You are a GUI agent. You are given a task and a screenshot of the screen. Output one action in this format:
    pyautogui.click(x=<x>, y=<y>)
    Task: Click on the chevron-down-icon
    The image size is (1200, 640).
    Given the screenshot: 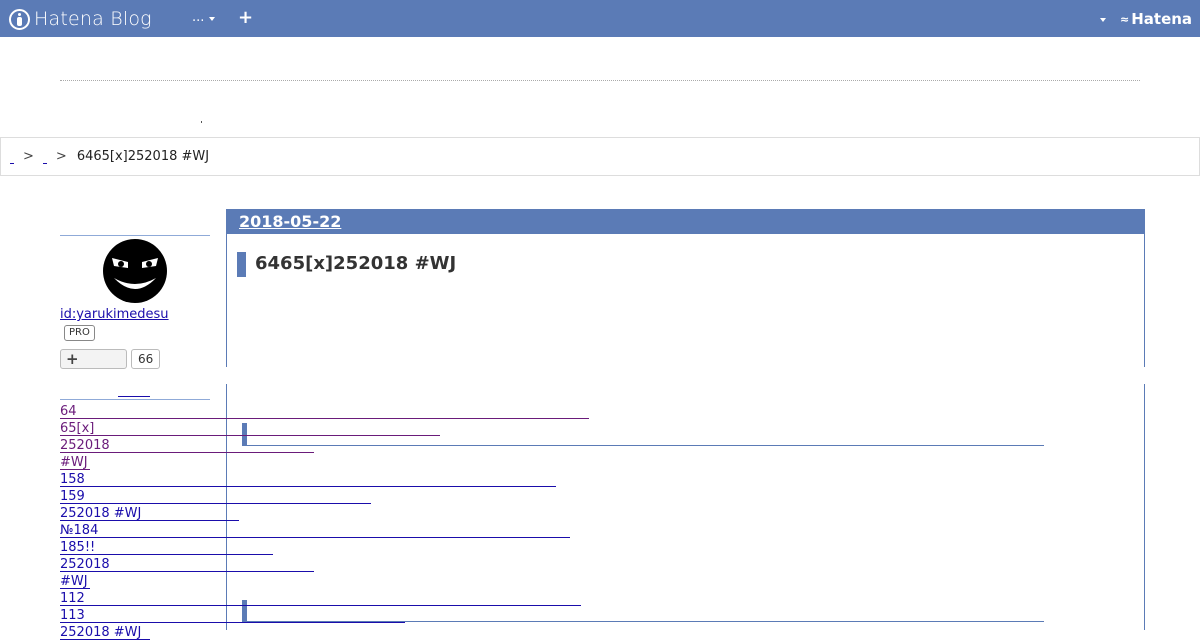 What is the action you would take?
    pyautogui.click(x=212, y=18)
    